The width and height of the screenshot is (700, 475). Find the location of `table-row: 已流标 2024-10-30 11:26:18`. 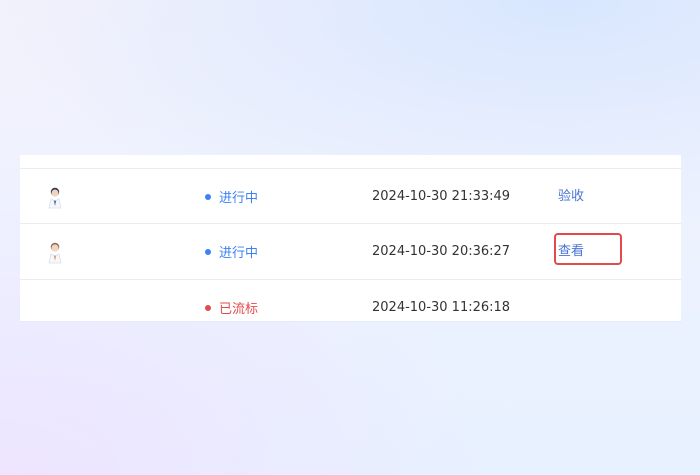

table-row: 已流标 2024-10-30 11:26:18 is located at coordinates (350, 307).